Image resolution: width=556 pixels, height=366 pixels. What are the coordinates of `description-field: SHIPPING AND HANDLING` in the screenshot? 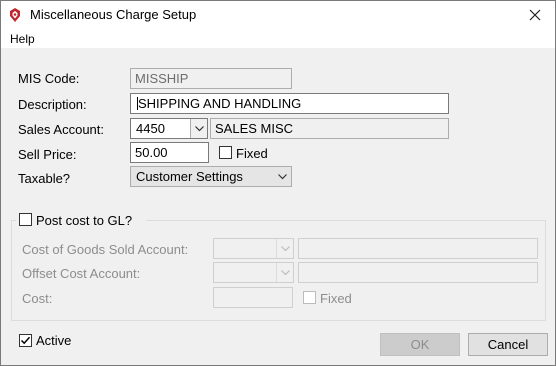 It's located at (289, 103).